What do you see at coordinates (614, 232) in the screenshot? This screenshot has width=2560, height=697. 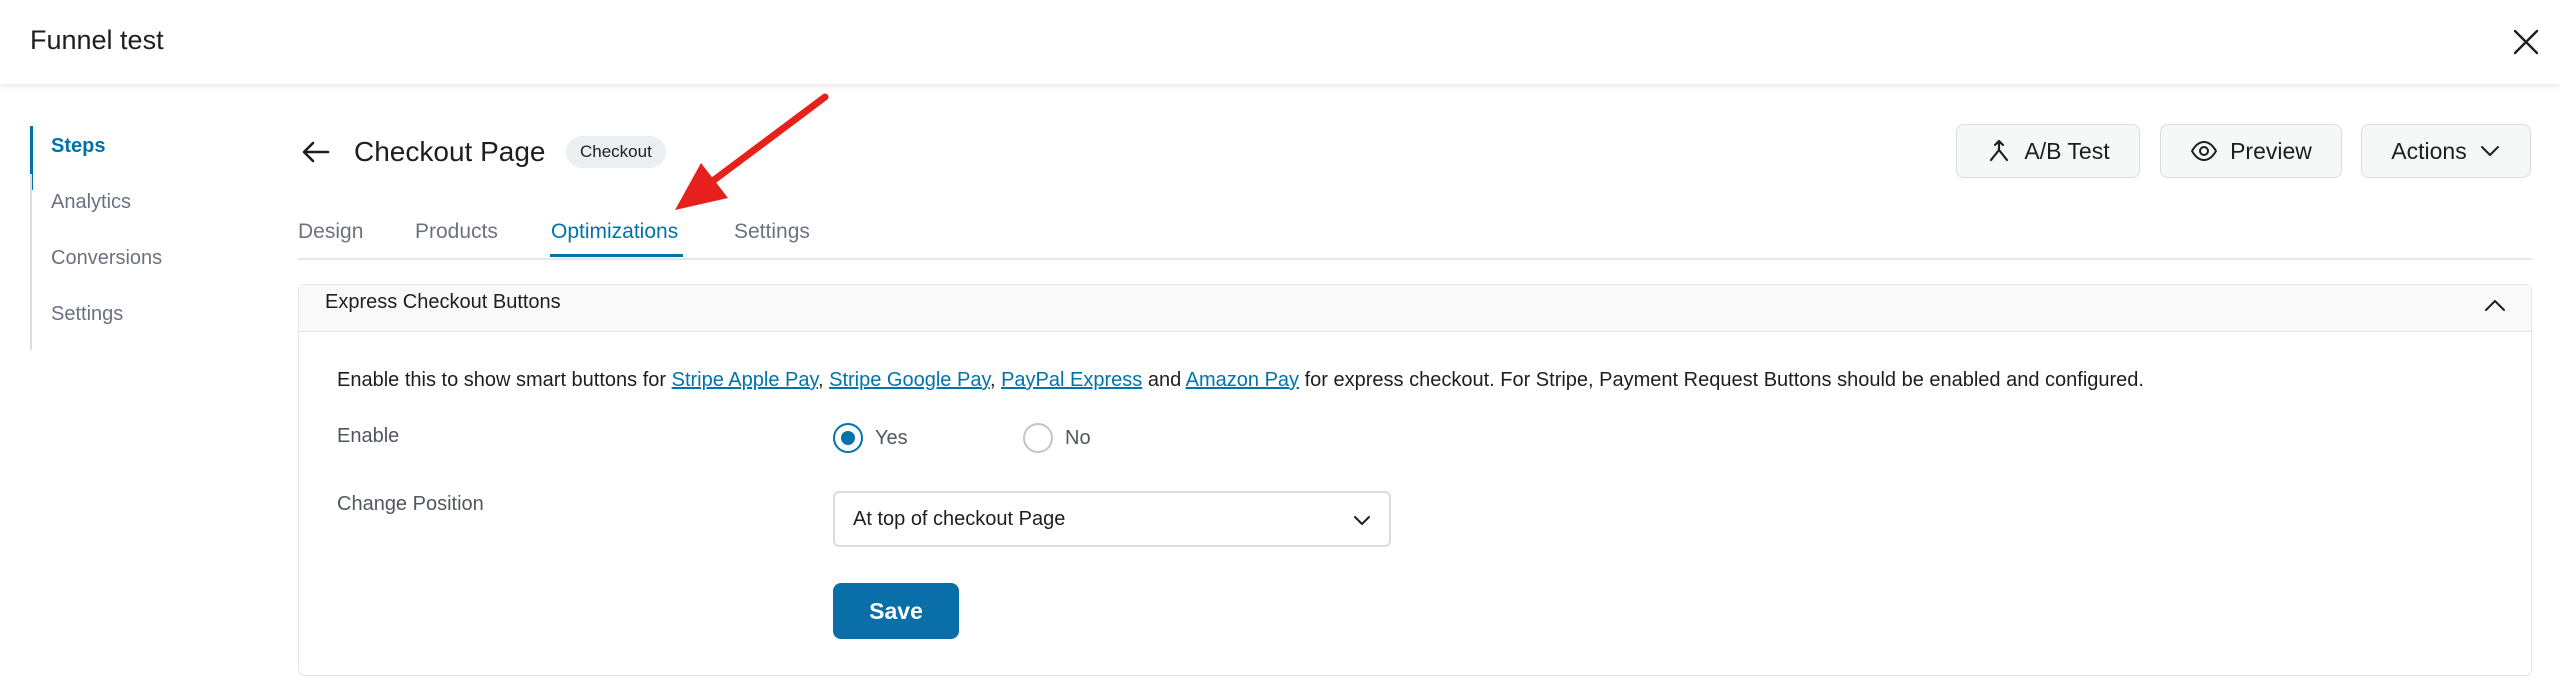 I see `tab-optimizations: Optimizations` at bounding box center [614, 232].